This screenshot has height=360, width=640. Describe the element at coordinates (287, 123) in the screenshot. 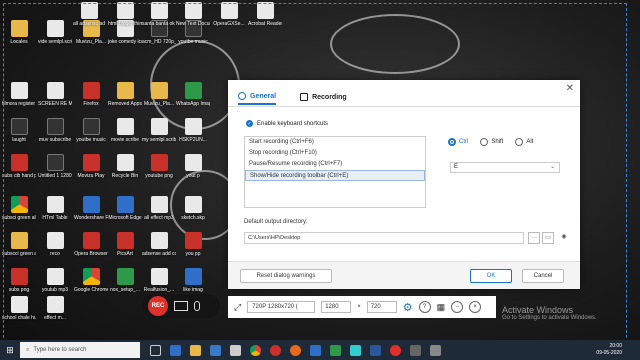

I see `enable-shortcuts-checkbox: ✓ Enable keyboard shortcuts` at that location.